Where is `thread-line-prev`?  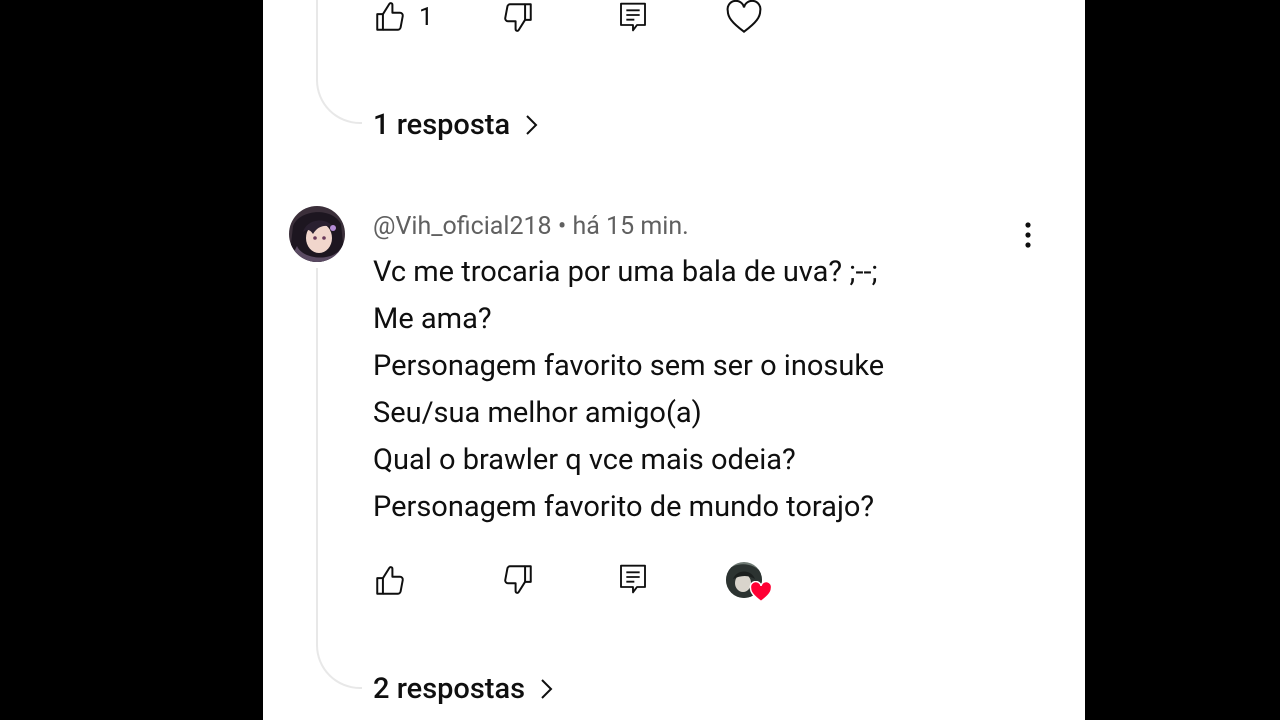
thread-line-prev is located at coordinates (317, 39).